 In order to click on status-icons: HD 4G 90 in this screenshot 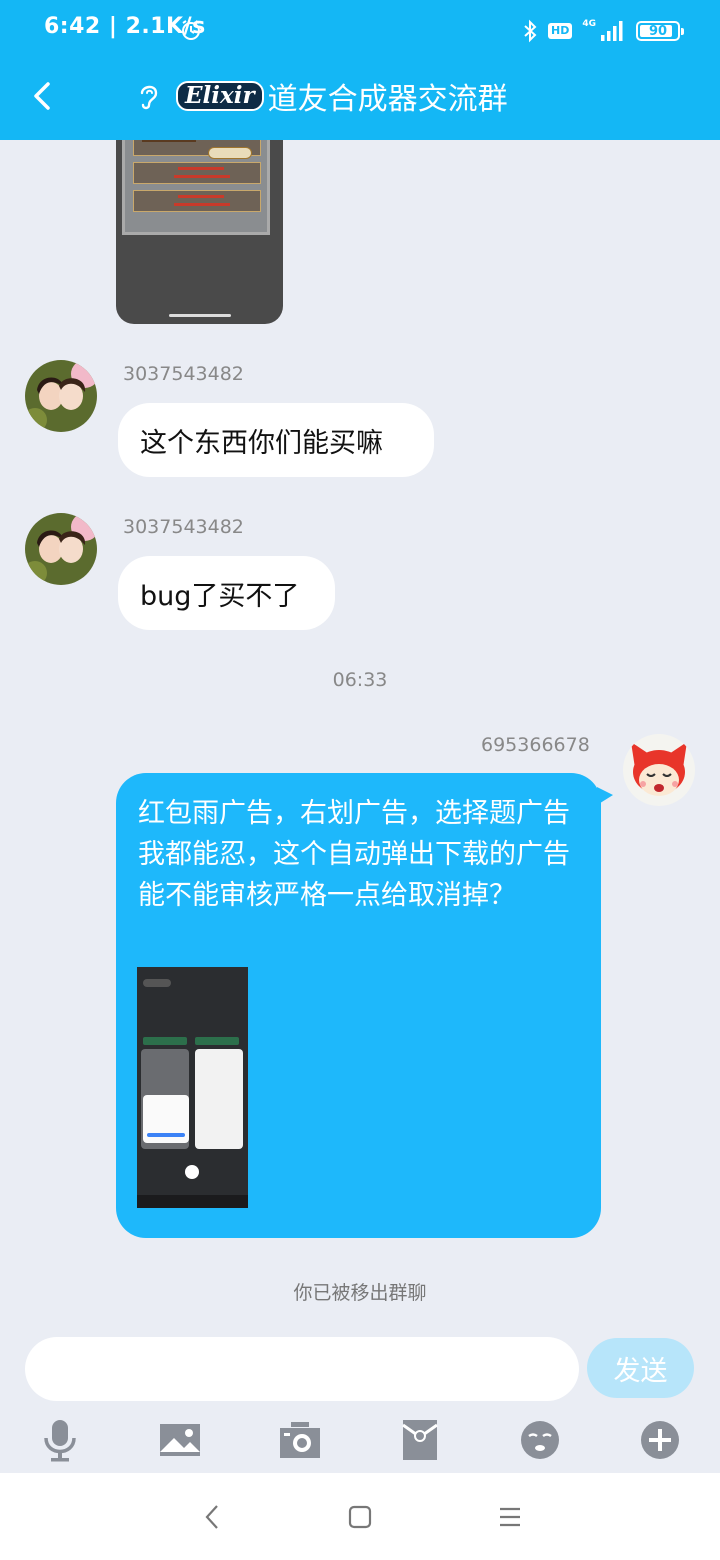, I will do `click(603, 31)`.